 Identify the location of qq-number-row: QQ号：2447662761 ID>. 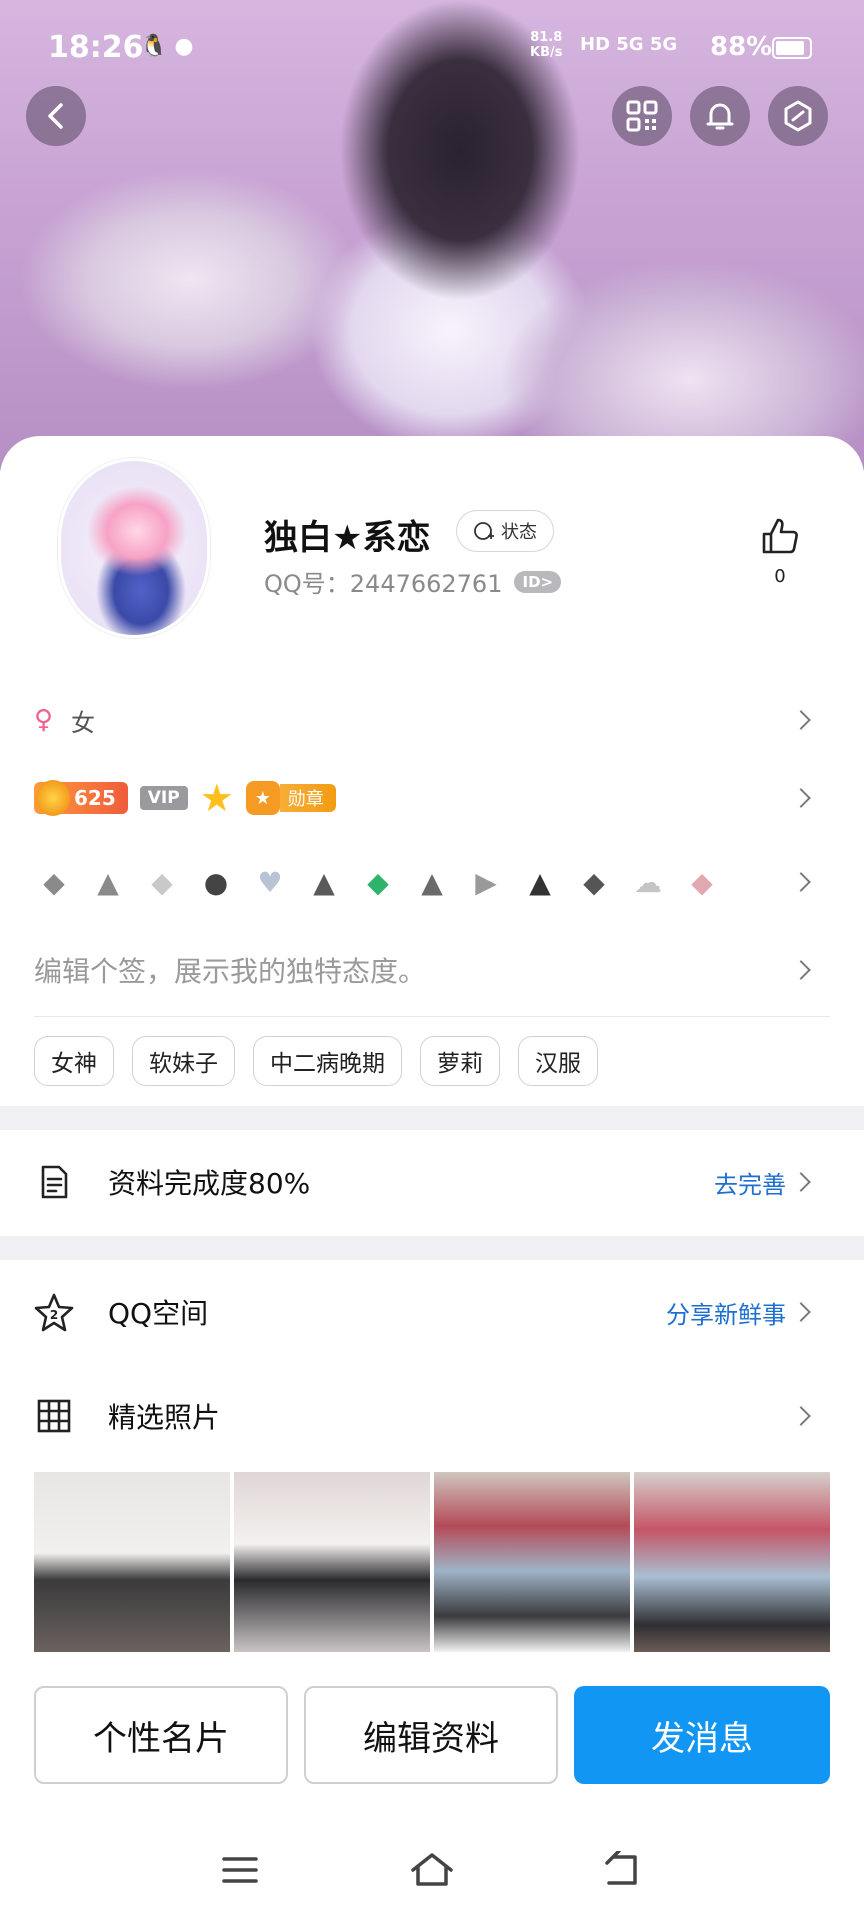
(413, 581).